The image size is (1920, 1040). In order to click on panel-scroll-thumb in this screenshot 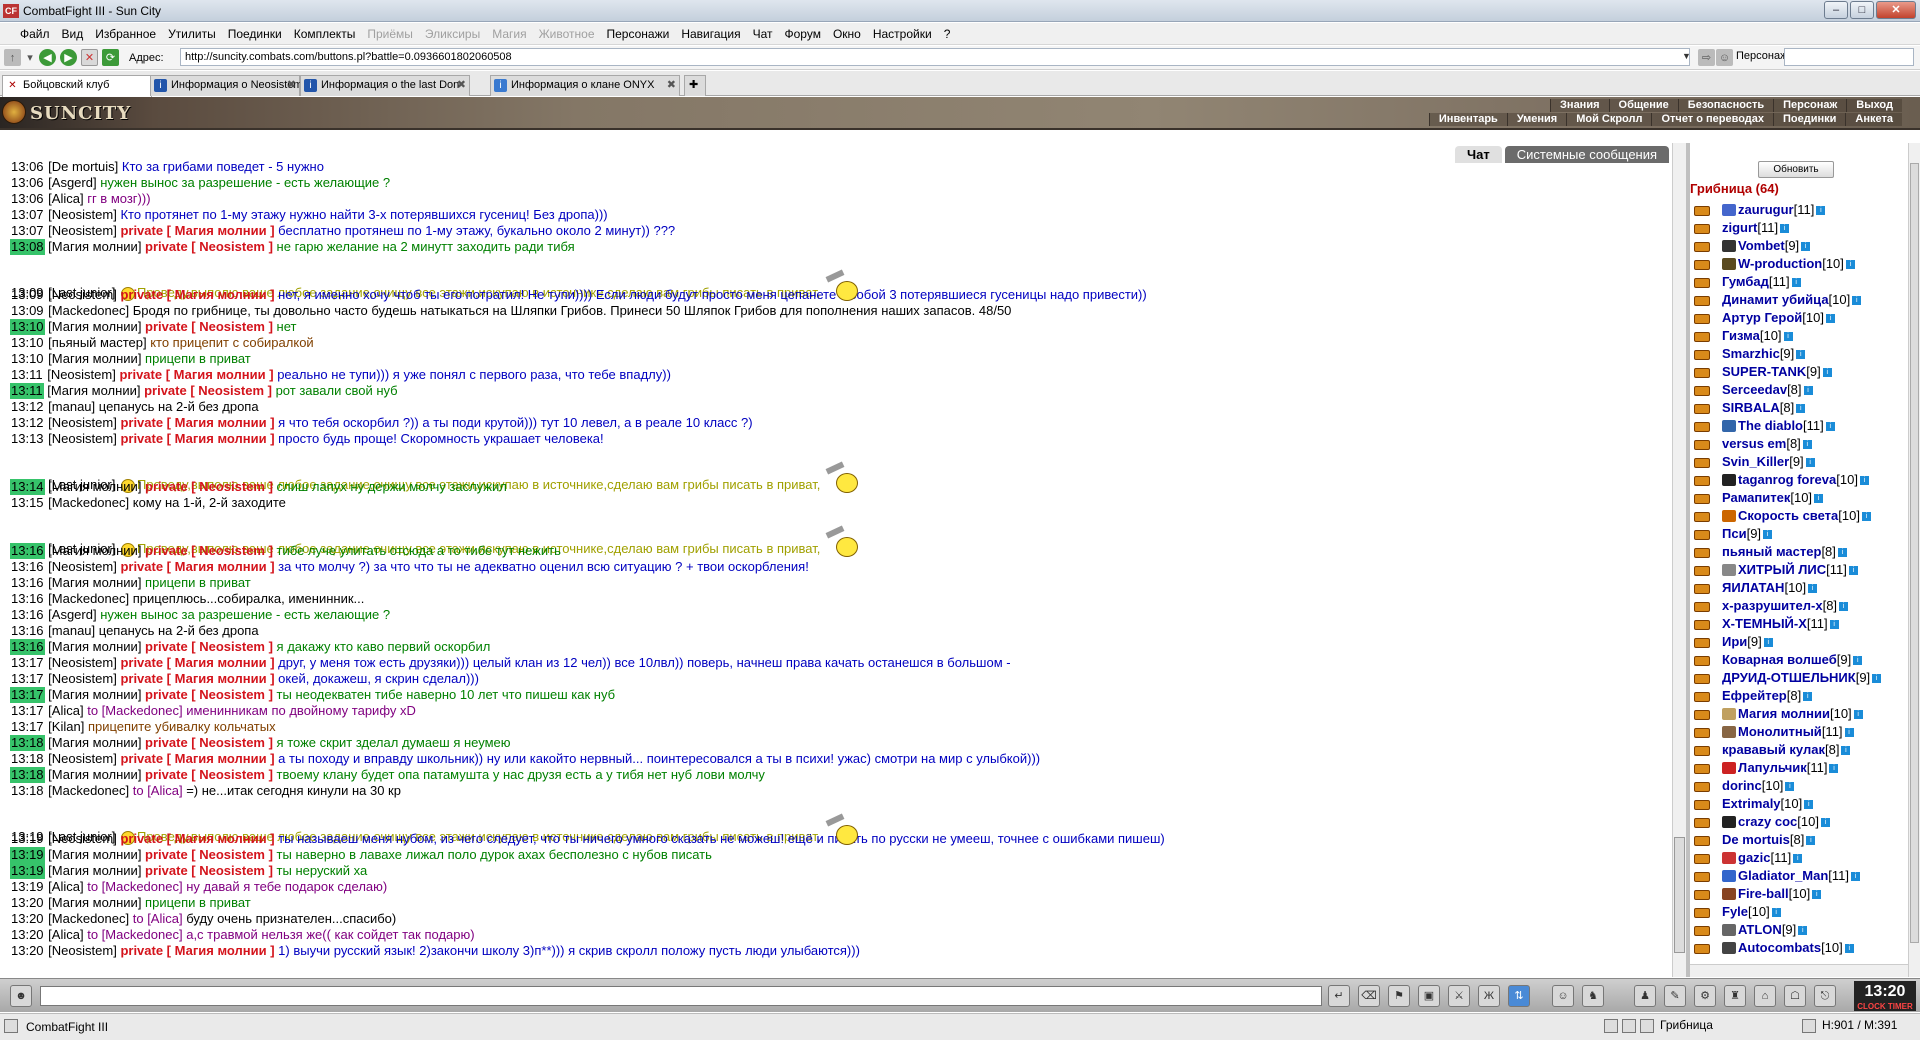, I will do `click(1914, 553)`.